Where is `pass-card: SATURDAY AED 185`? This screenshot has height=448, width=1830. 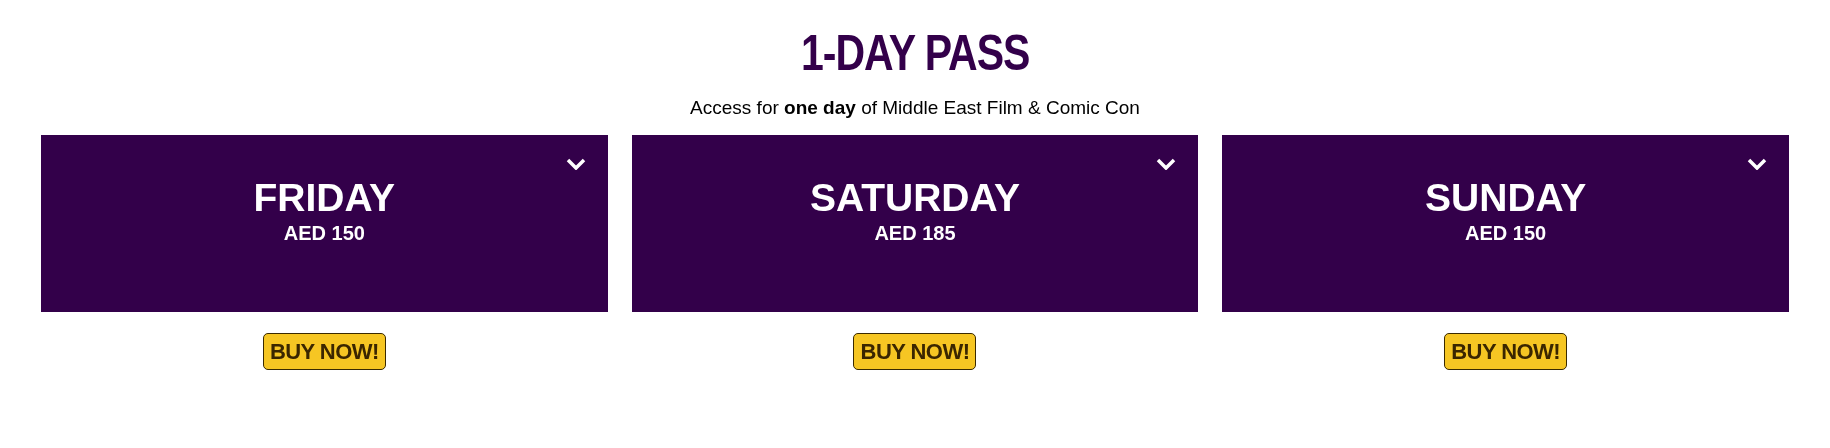 pass-card: SATURDAY AED 185 is located at coordinates (915, 223).